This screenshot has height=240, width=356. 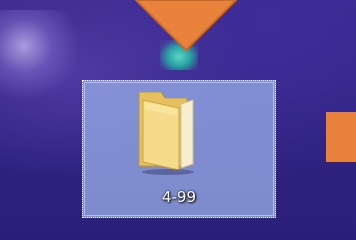 What do you see at coordinates (40, 55) in the screenshot?
I see `wallpaper-glow` at bounding box center [40, 55].